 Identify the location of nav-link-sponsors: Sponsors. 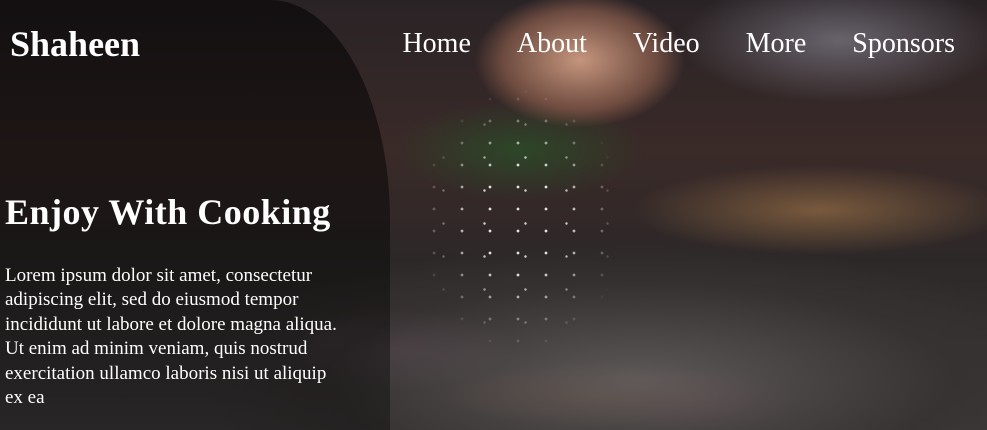
(903, 44).